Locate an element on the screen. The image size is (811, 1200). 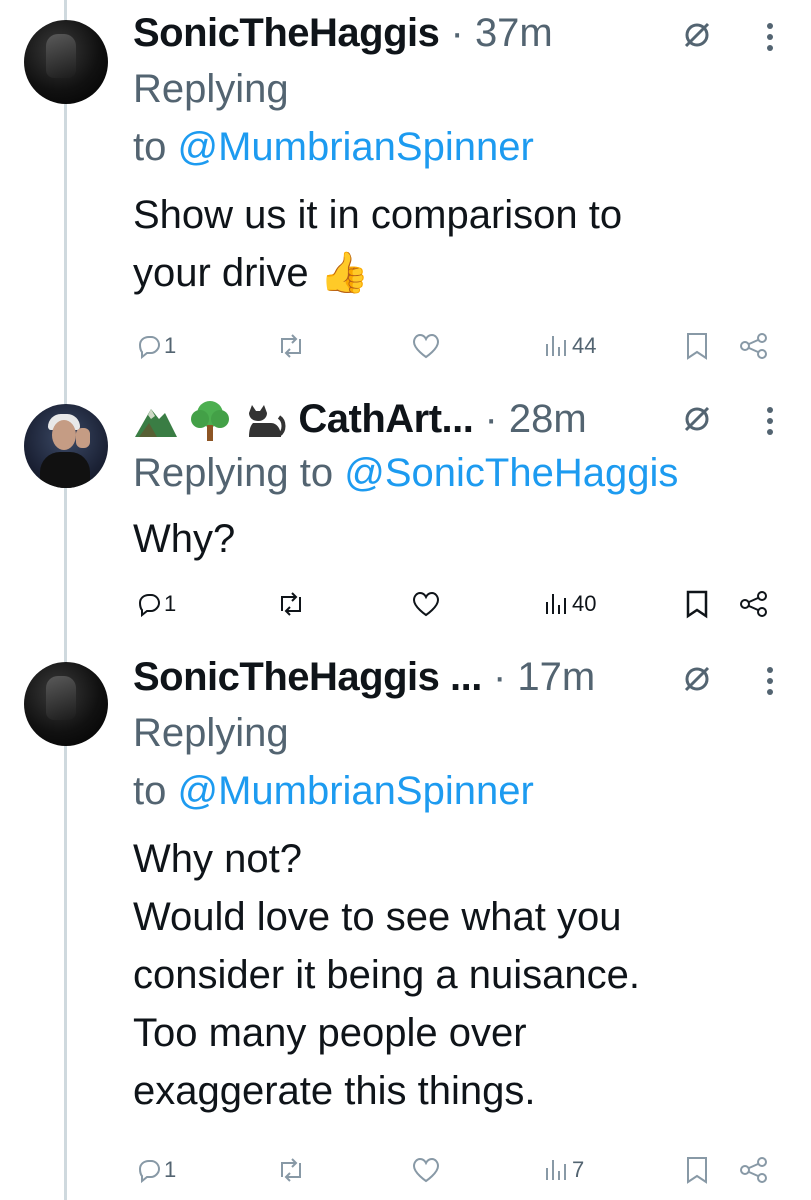
action-bar: 1 7 is located at coordinates (405, 1170).